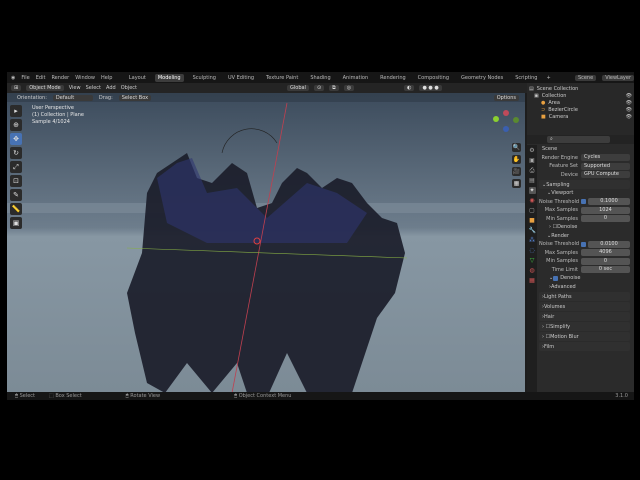 Image resolution: width=640 pixels, height=480 pixels. I want to click on view-layer-selector: ViewLayer, so click(618, 77).